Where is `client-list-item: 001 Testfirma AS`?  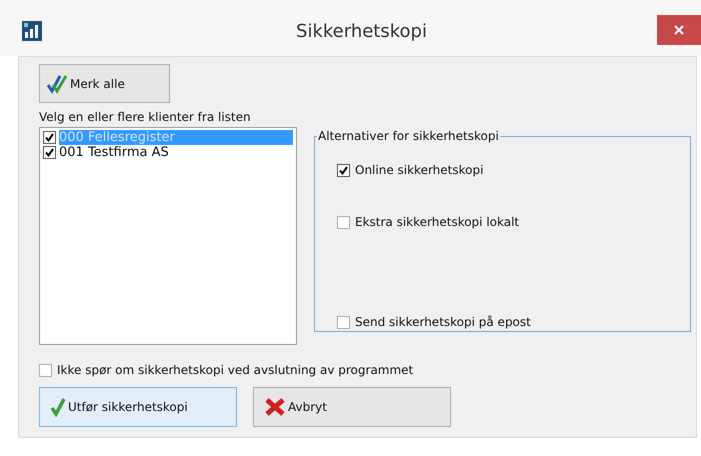
client-list-item: 001 Testfirma AS is located at coordinates (176, 152).